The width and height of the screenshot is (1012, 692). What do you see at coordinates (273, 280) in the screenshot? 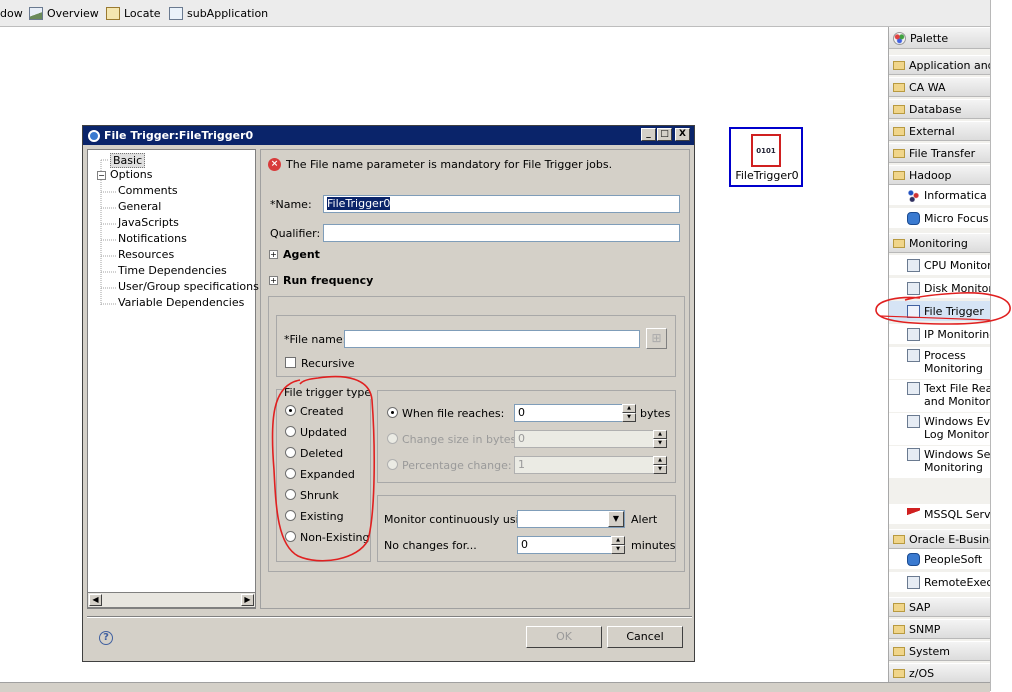
I see `run-frequency-expand-icon: +` at bounding box center [273, 280].